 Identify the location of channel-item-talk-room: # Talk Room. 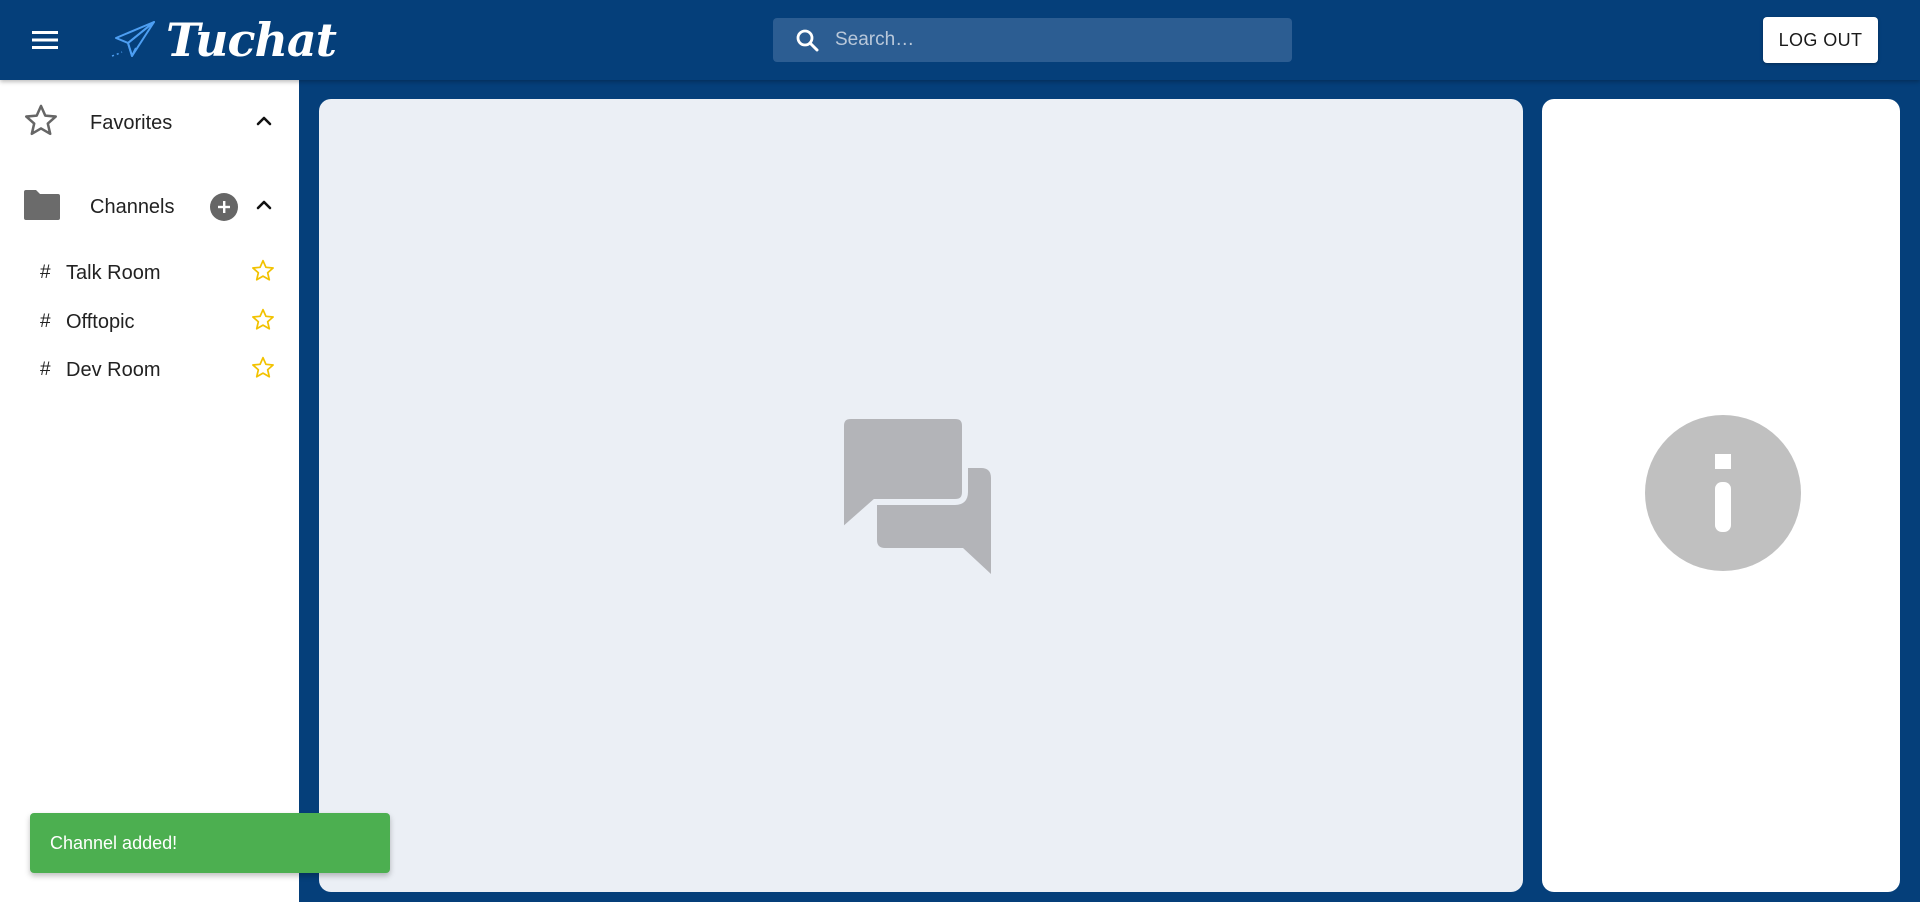
(149, 273).